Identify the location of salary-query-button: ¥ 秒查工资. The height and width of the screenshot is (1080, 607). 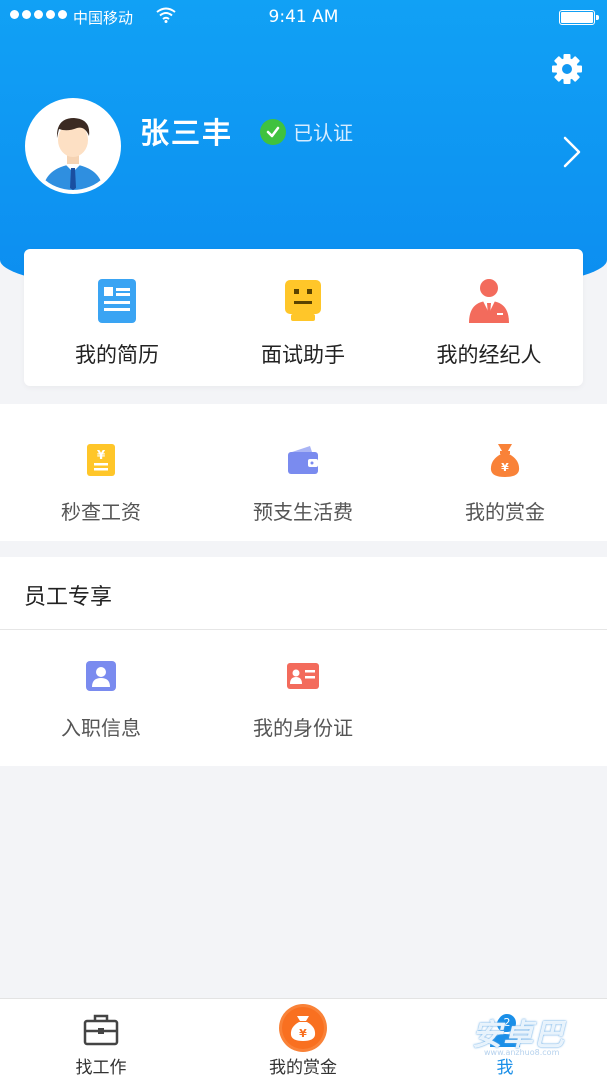
(101, 472).